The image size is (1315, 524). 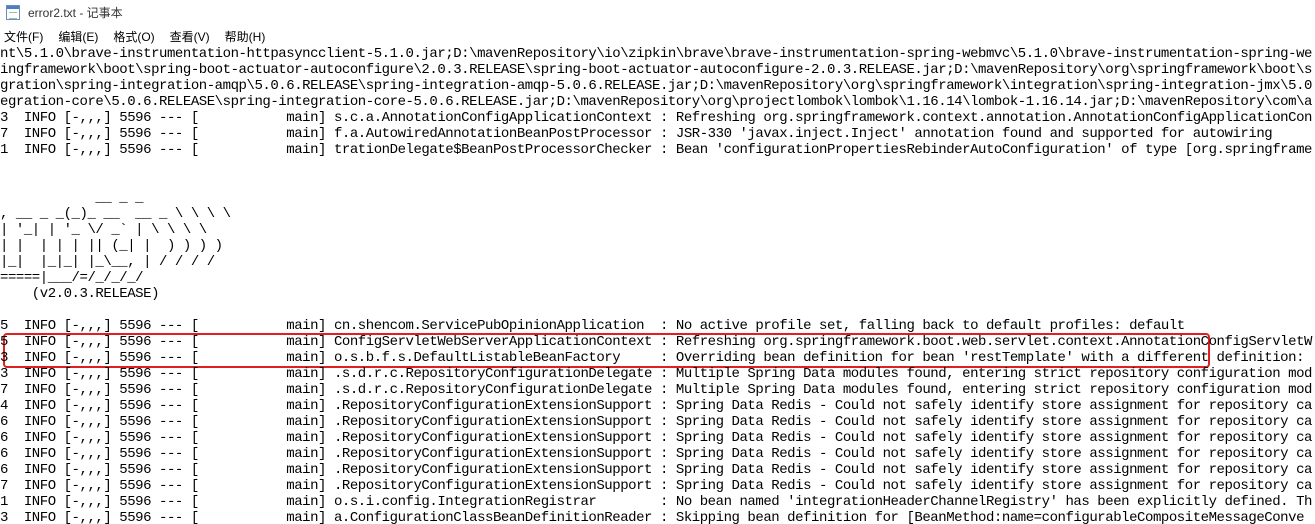 I want to click on text-line: (v2.0.3.RELEASE), so click(x=80, y=294).